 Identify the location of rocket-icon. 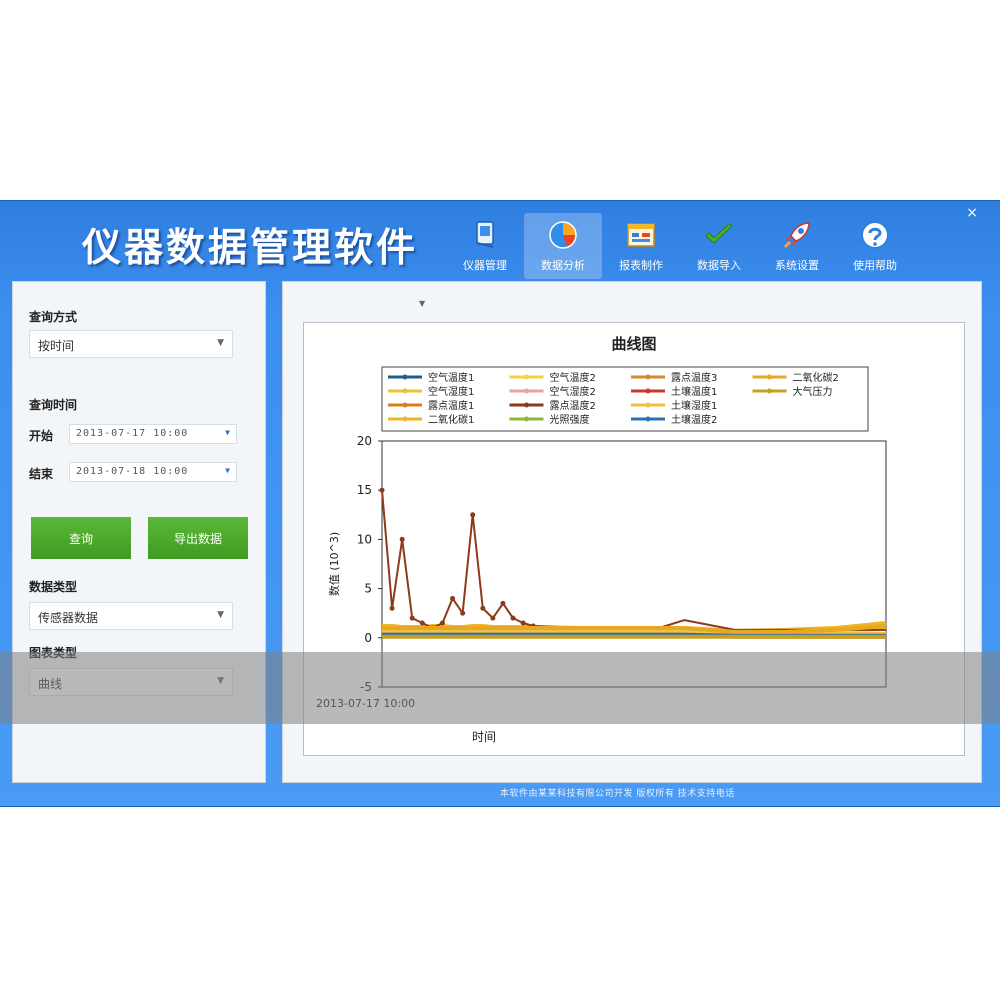
(797, 235).